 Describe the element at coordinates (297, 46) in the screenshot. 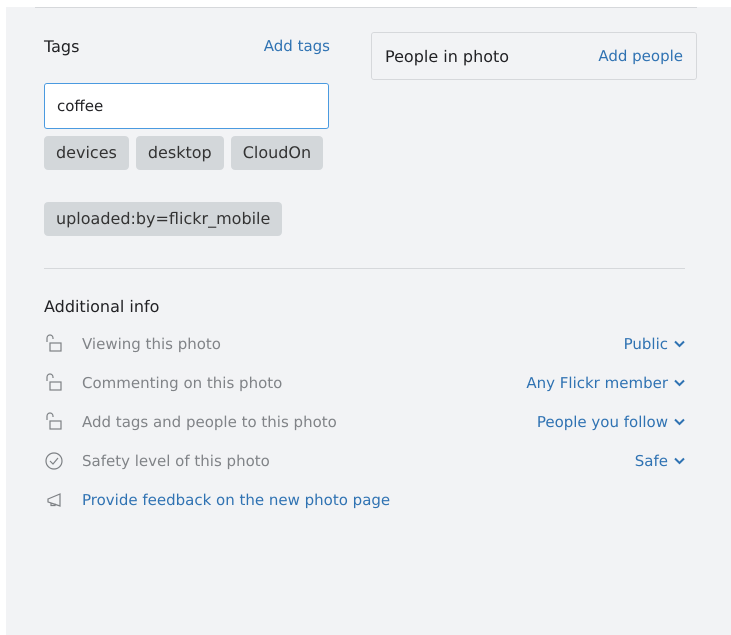

I see `add-tags-link: Add tags` at that location.